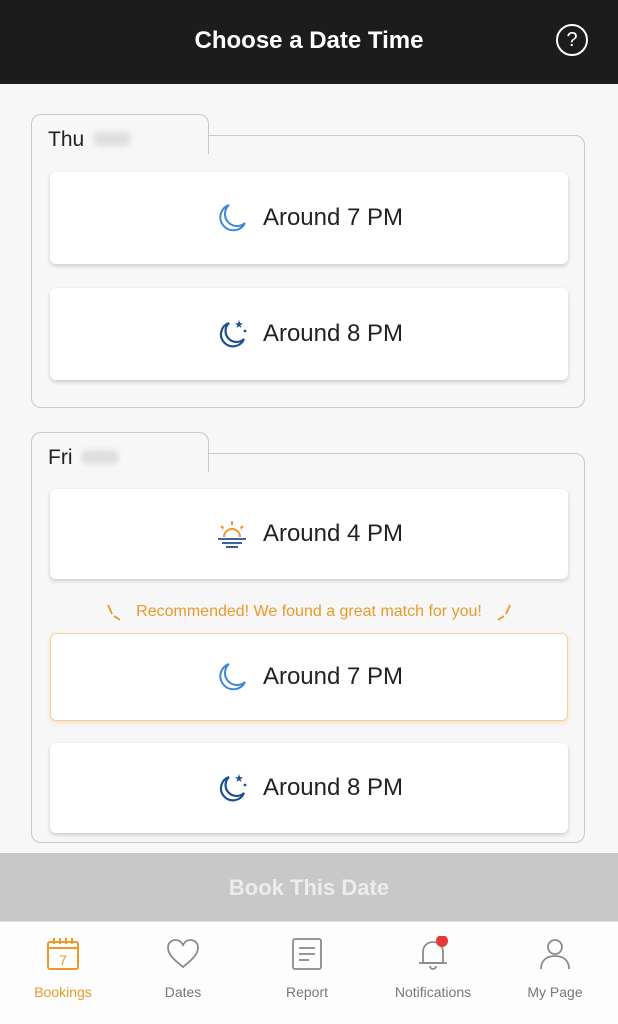 This screenshot has width=618, height=1024. What do you see at coordinates (307, 954) in the screenshot?
I see `report-icon` at bounding box center [307, 954].